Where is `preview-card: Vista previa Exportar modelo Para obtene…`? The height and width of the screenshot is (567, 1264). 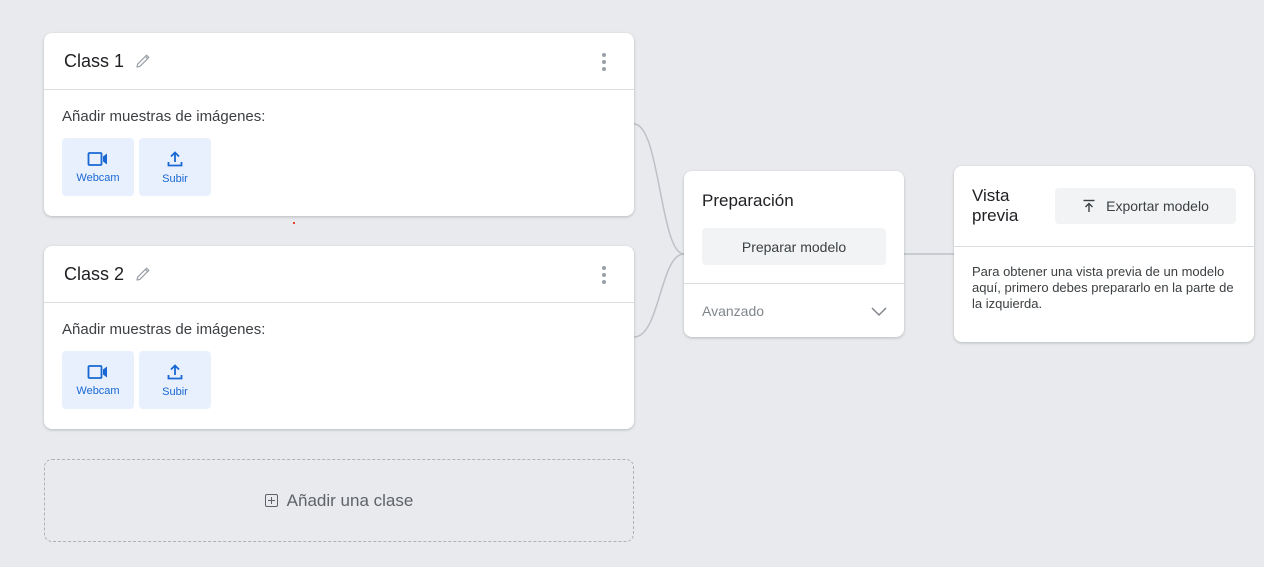
preview-card: Vista previa Exportar modelo Para obtene… is located at coordinates (1104, 254).